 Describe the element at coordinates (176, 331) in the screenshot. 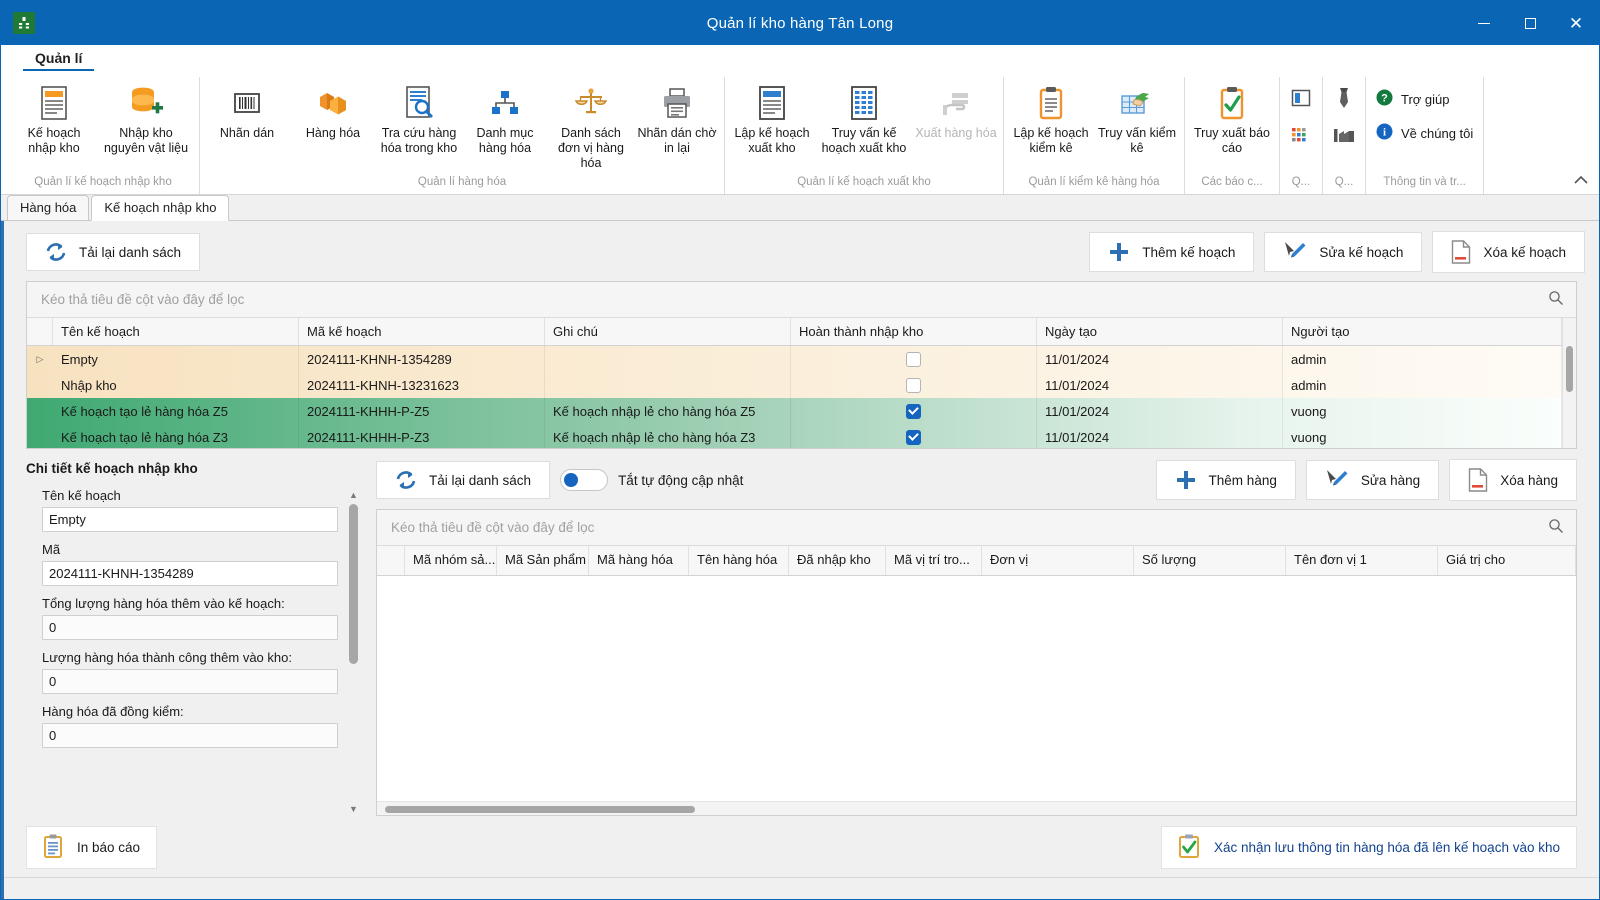

I see `column-header-ten-ke-hoach: Tên kế hoạch` at that location.